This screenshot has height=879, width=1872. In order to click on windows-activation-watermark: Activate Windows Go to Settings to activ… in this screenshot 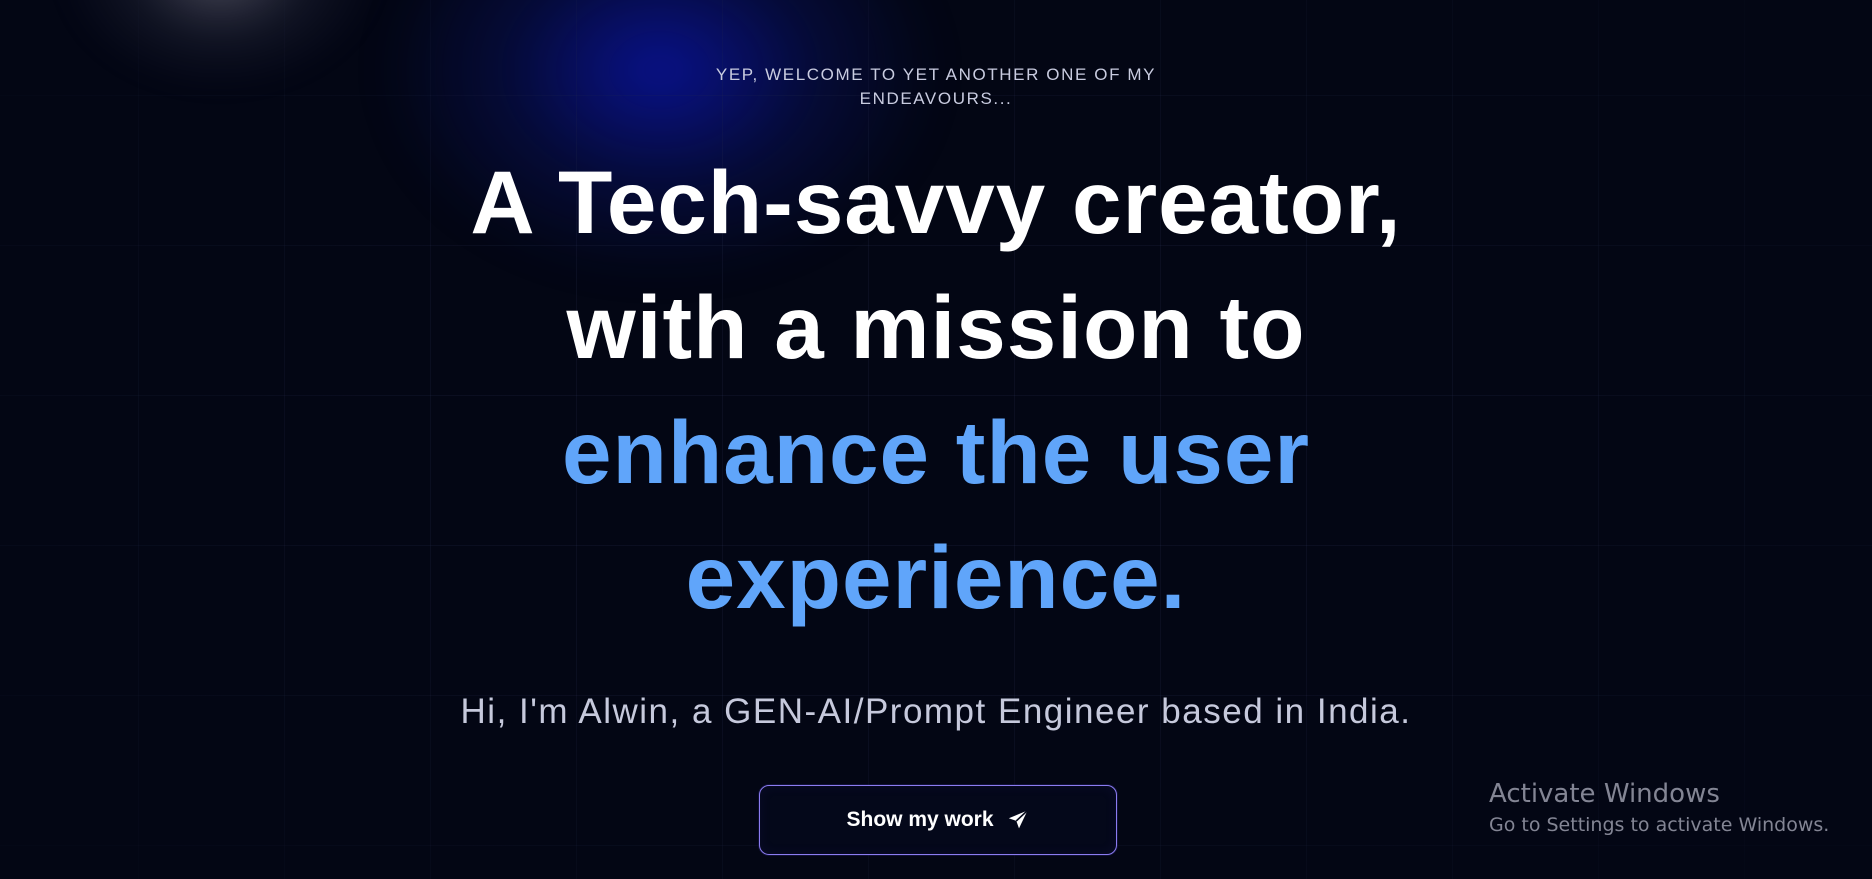, I will do `click(1674, 808)`.